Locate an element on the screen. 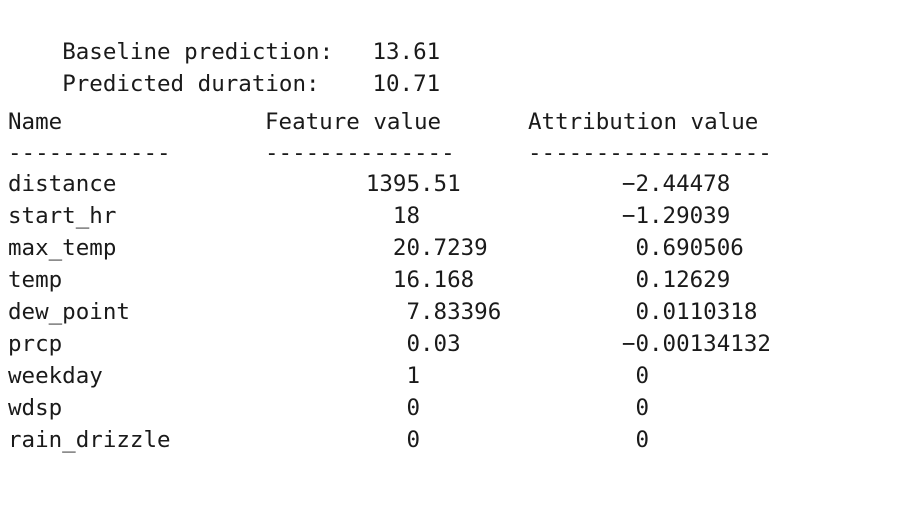 This screenshot has height=528, width=900. feature-value-integer-part: 18 is located at coordinates (406, 216).